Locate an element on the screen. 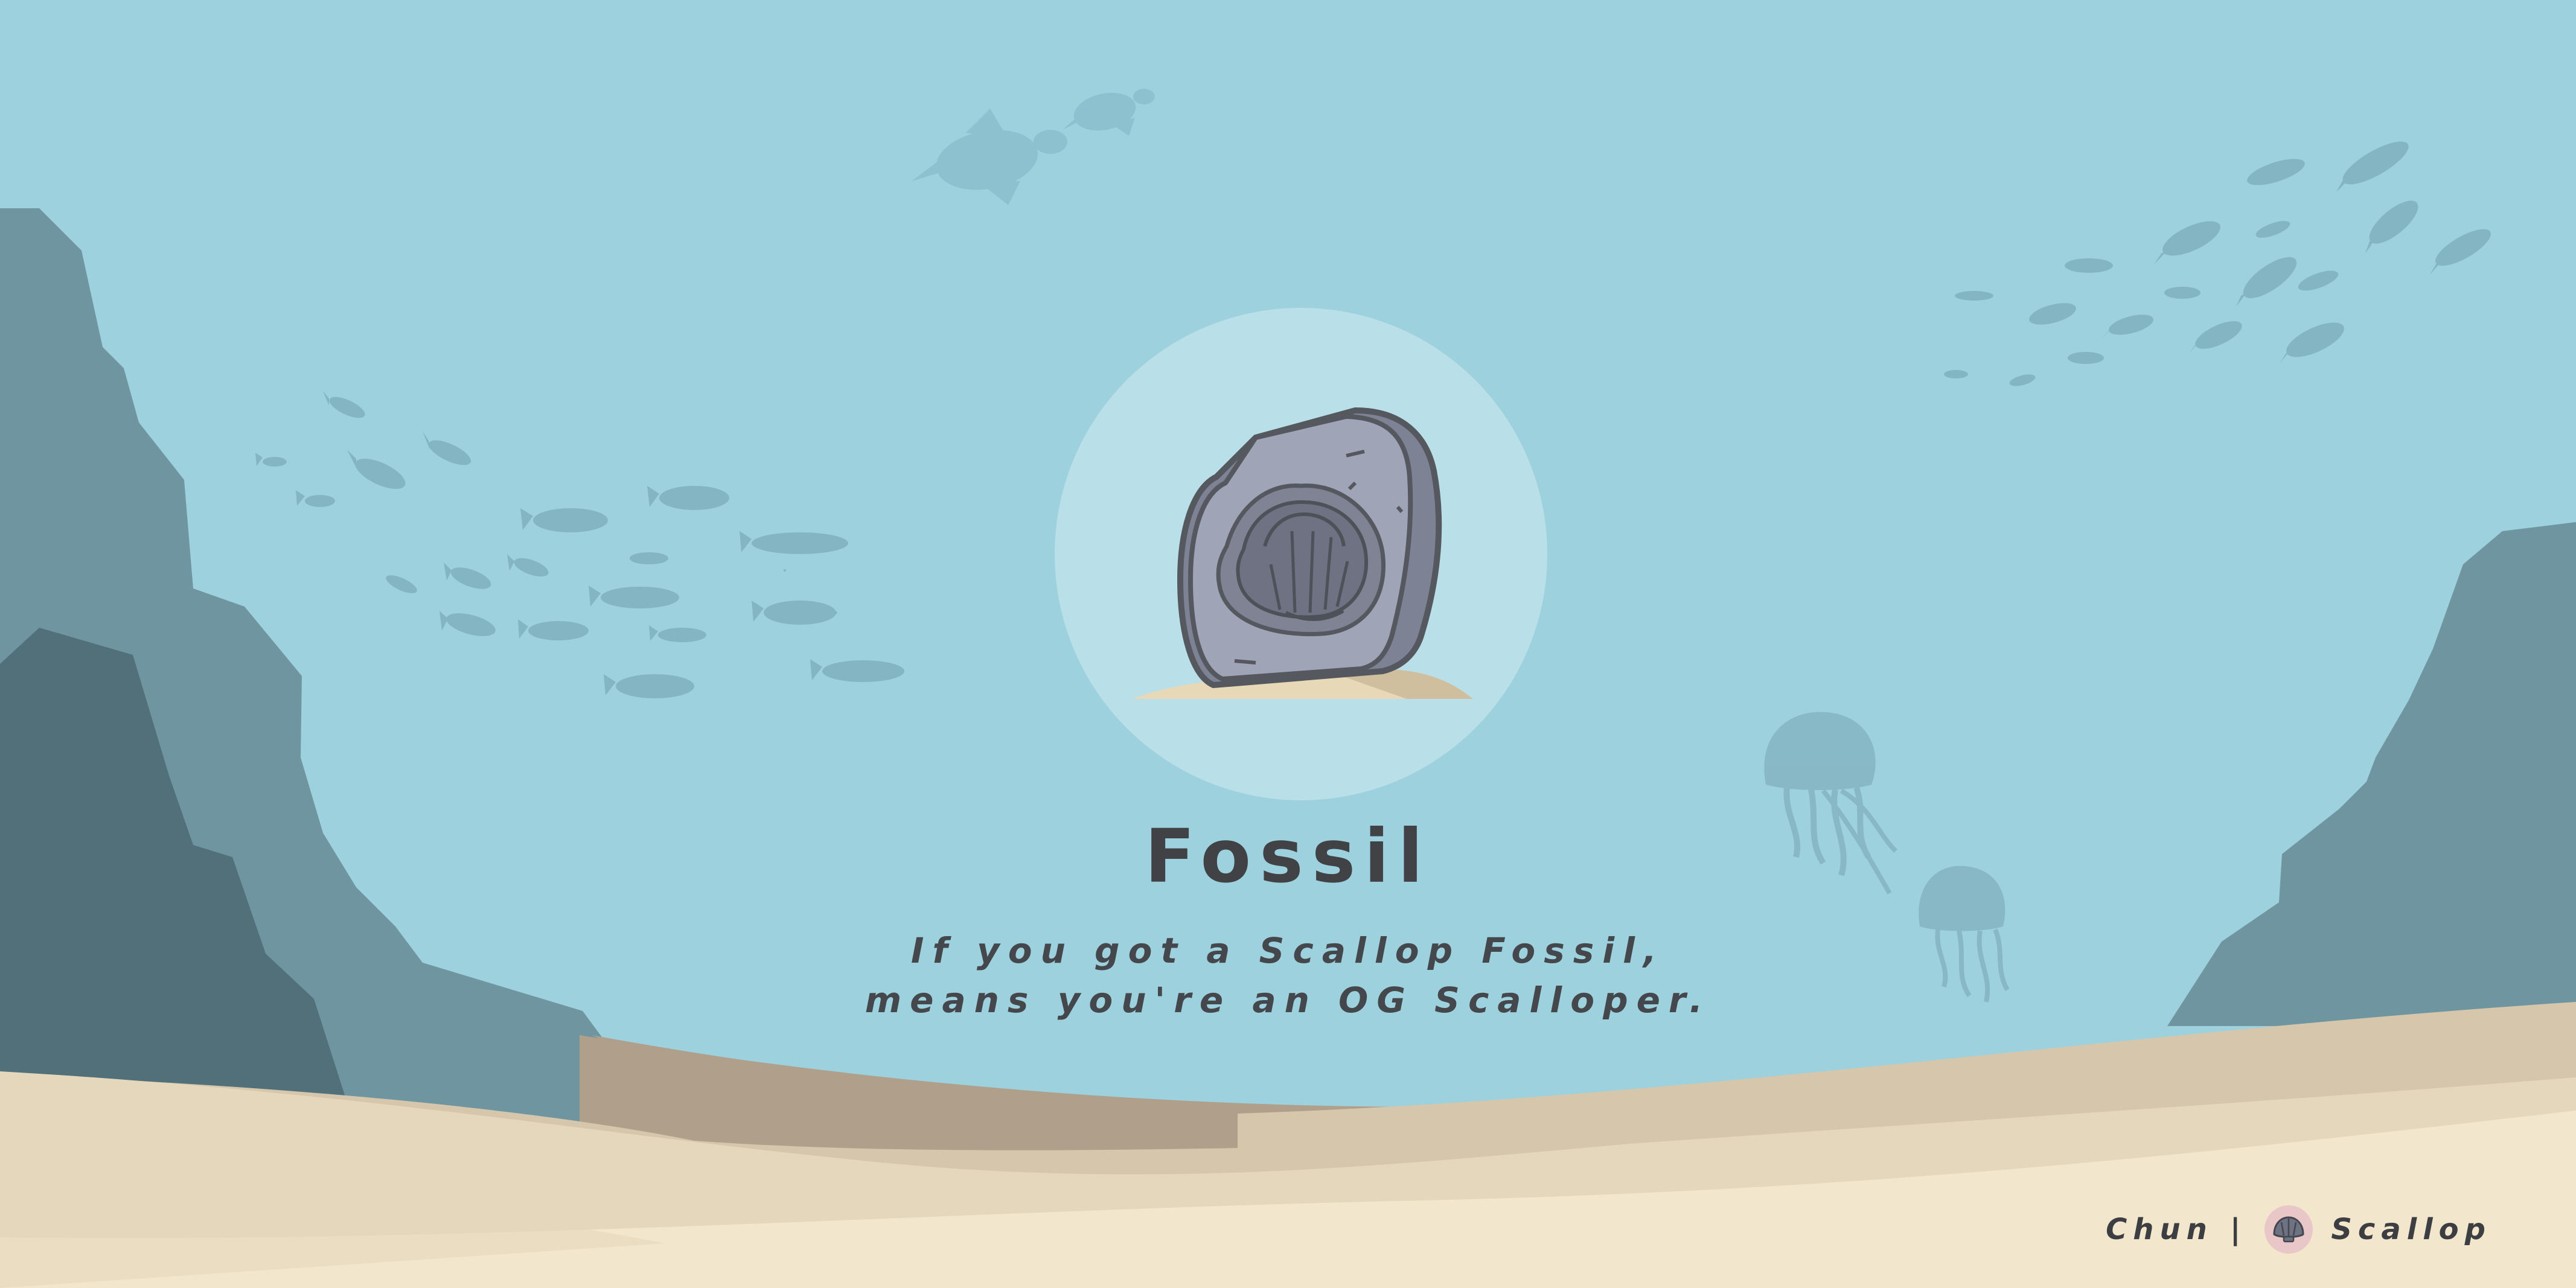 This screenshot has width=2576, height=1288. tagline-line-2: means you're an OG Scalloper. is located at coordinates (1288, 1000).